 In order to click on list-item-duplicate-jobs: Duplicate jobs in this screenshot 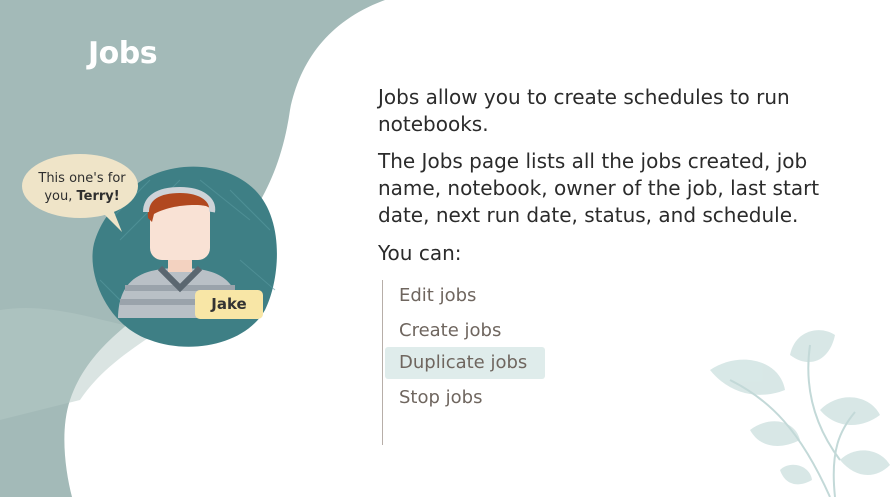, I will do `click(465, 363)`.